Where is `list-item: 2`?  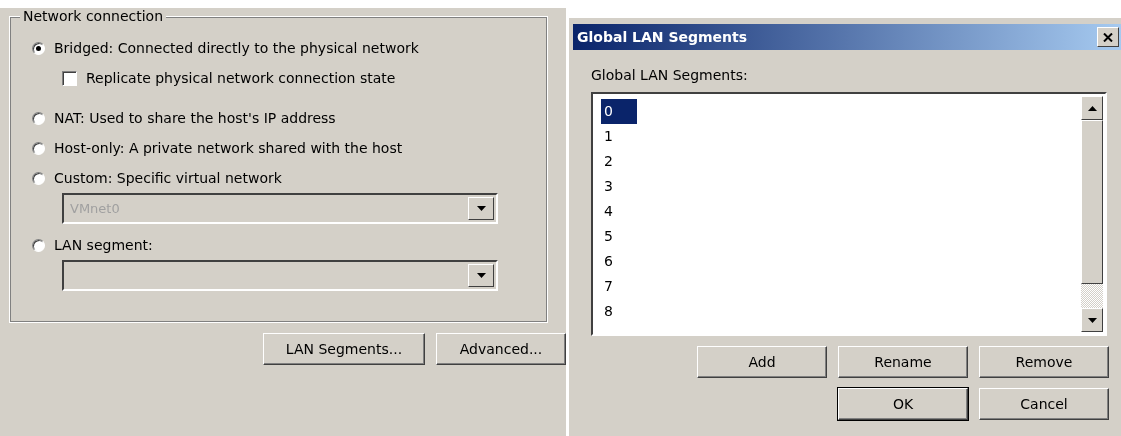 list-item: 2 is located at coordinates (619, 161).